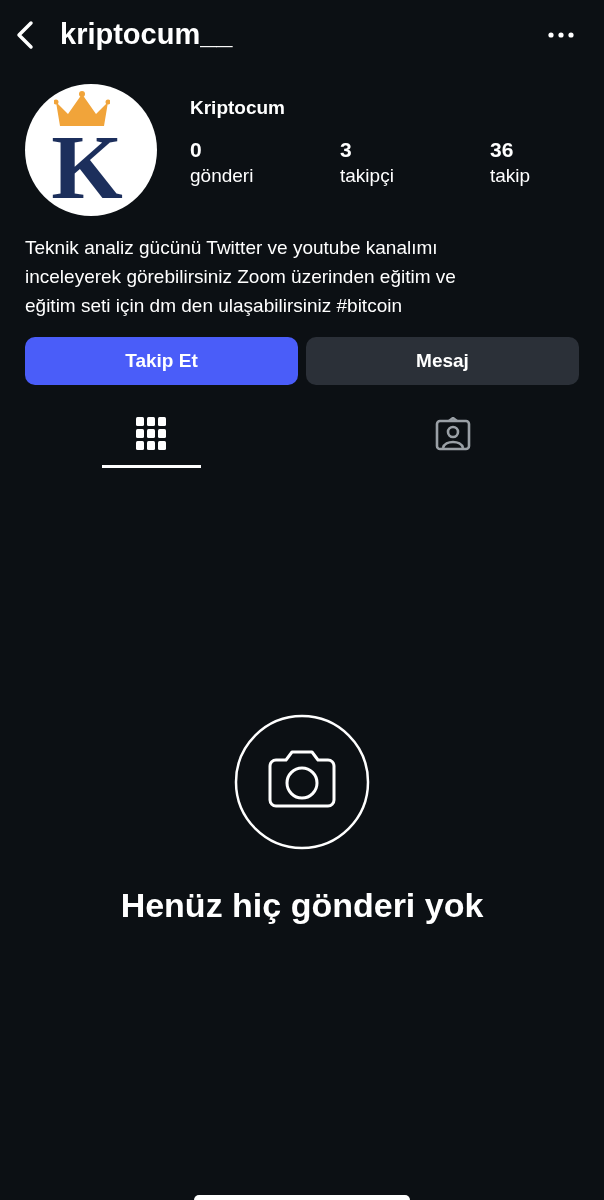 The height and width of the screenshot is (1200, 604). Describe the element at coordinates (442, 361) in the screenshot. I see `message-button: Mesaj` at that location.